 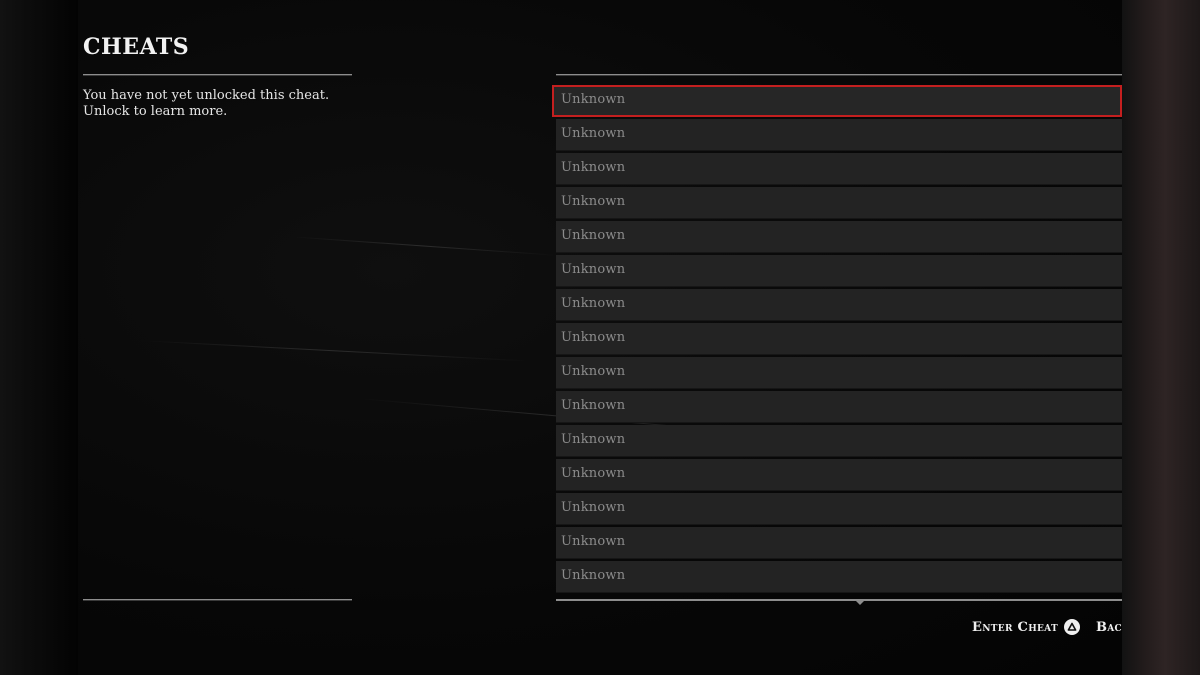 What do you see at coordinates (1161, 337) in the screenshot?
I see `right-edge-background` at bounding box center [1161, 337].